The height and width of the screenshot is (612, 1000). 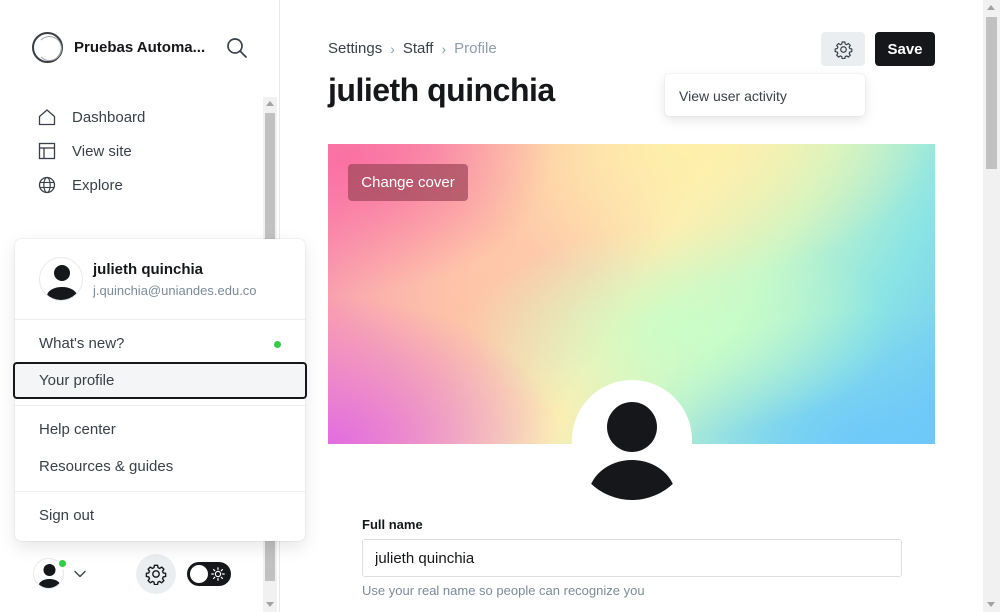 What do you see at coordinates (475, 48) in the screenshot?
I see `breadcrumb-profile: Profile` at bounding box center [475, 48].